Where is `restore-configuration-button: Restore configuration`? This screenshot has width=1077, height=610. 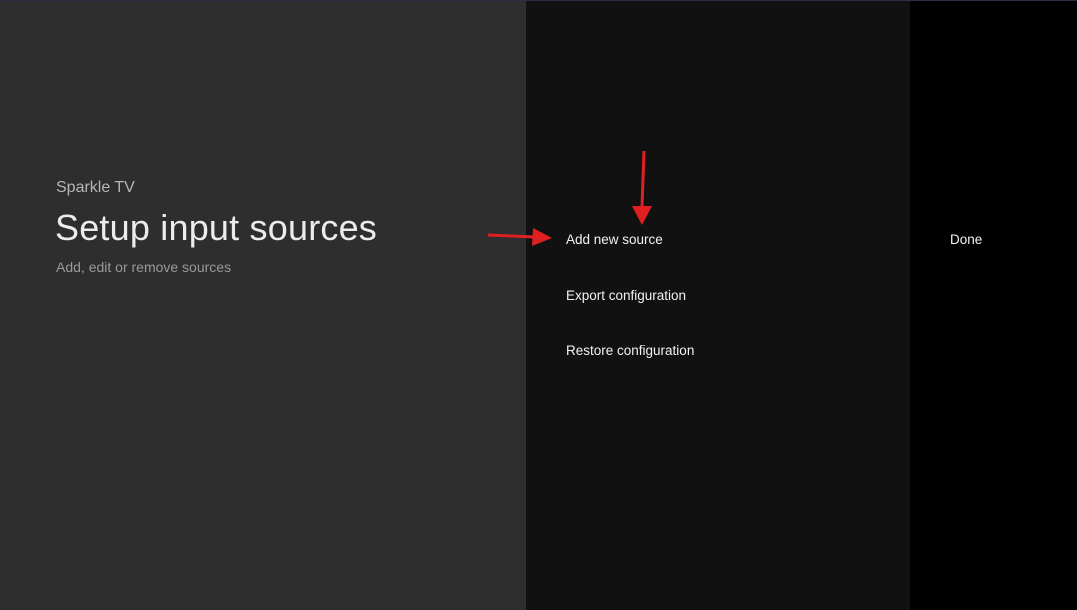
restore-configuration-button: Restore configuration is located at coordinates (630, 350).